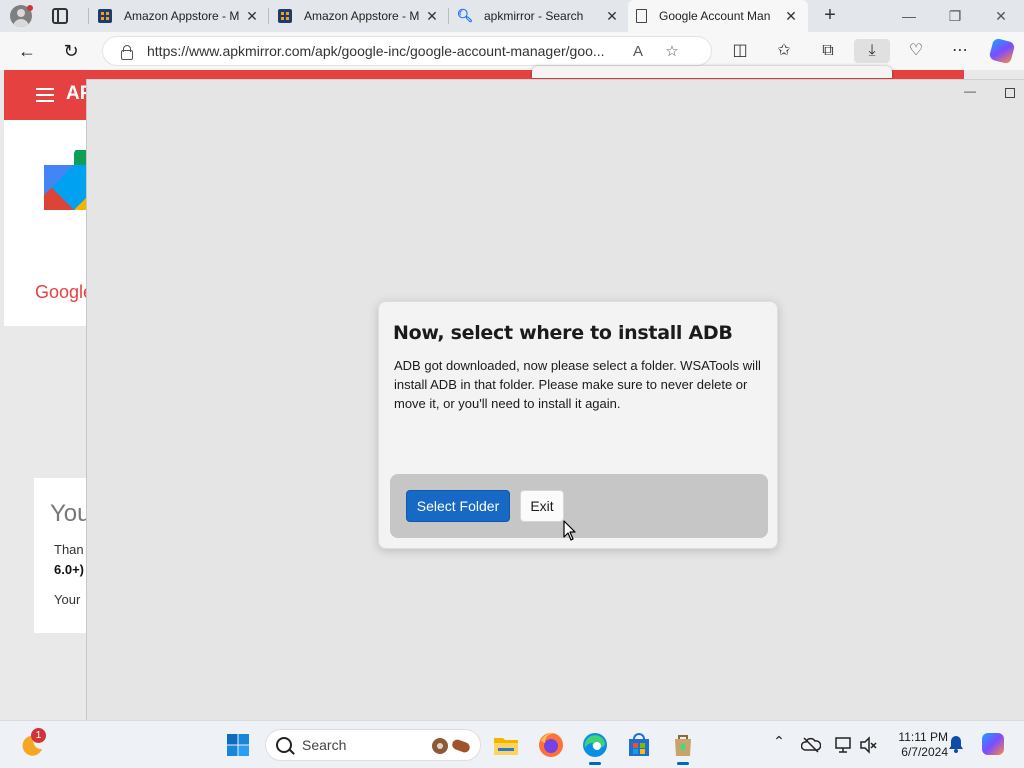 The image size is (1024, 768). I want to click on search-icon: 🔍︎, so click(465, 15).